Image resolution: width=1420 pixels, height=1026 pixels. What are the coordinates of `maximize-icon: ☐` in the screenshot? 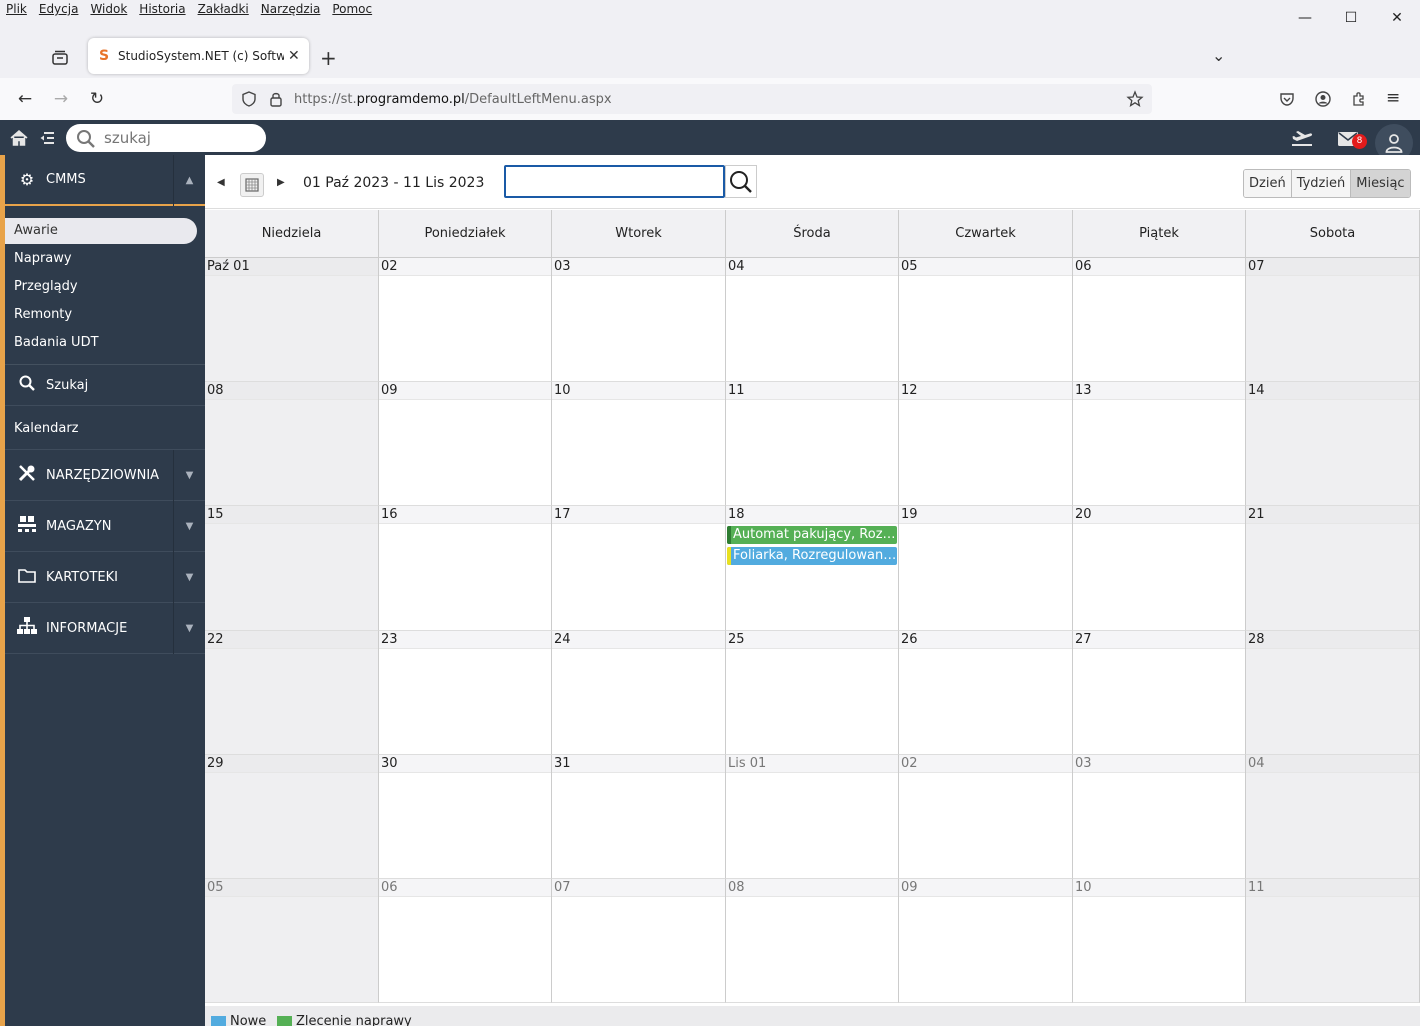 It's located at (1351, 18).